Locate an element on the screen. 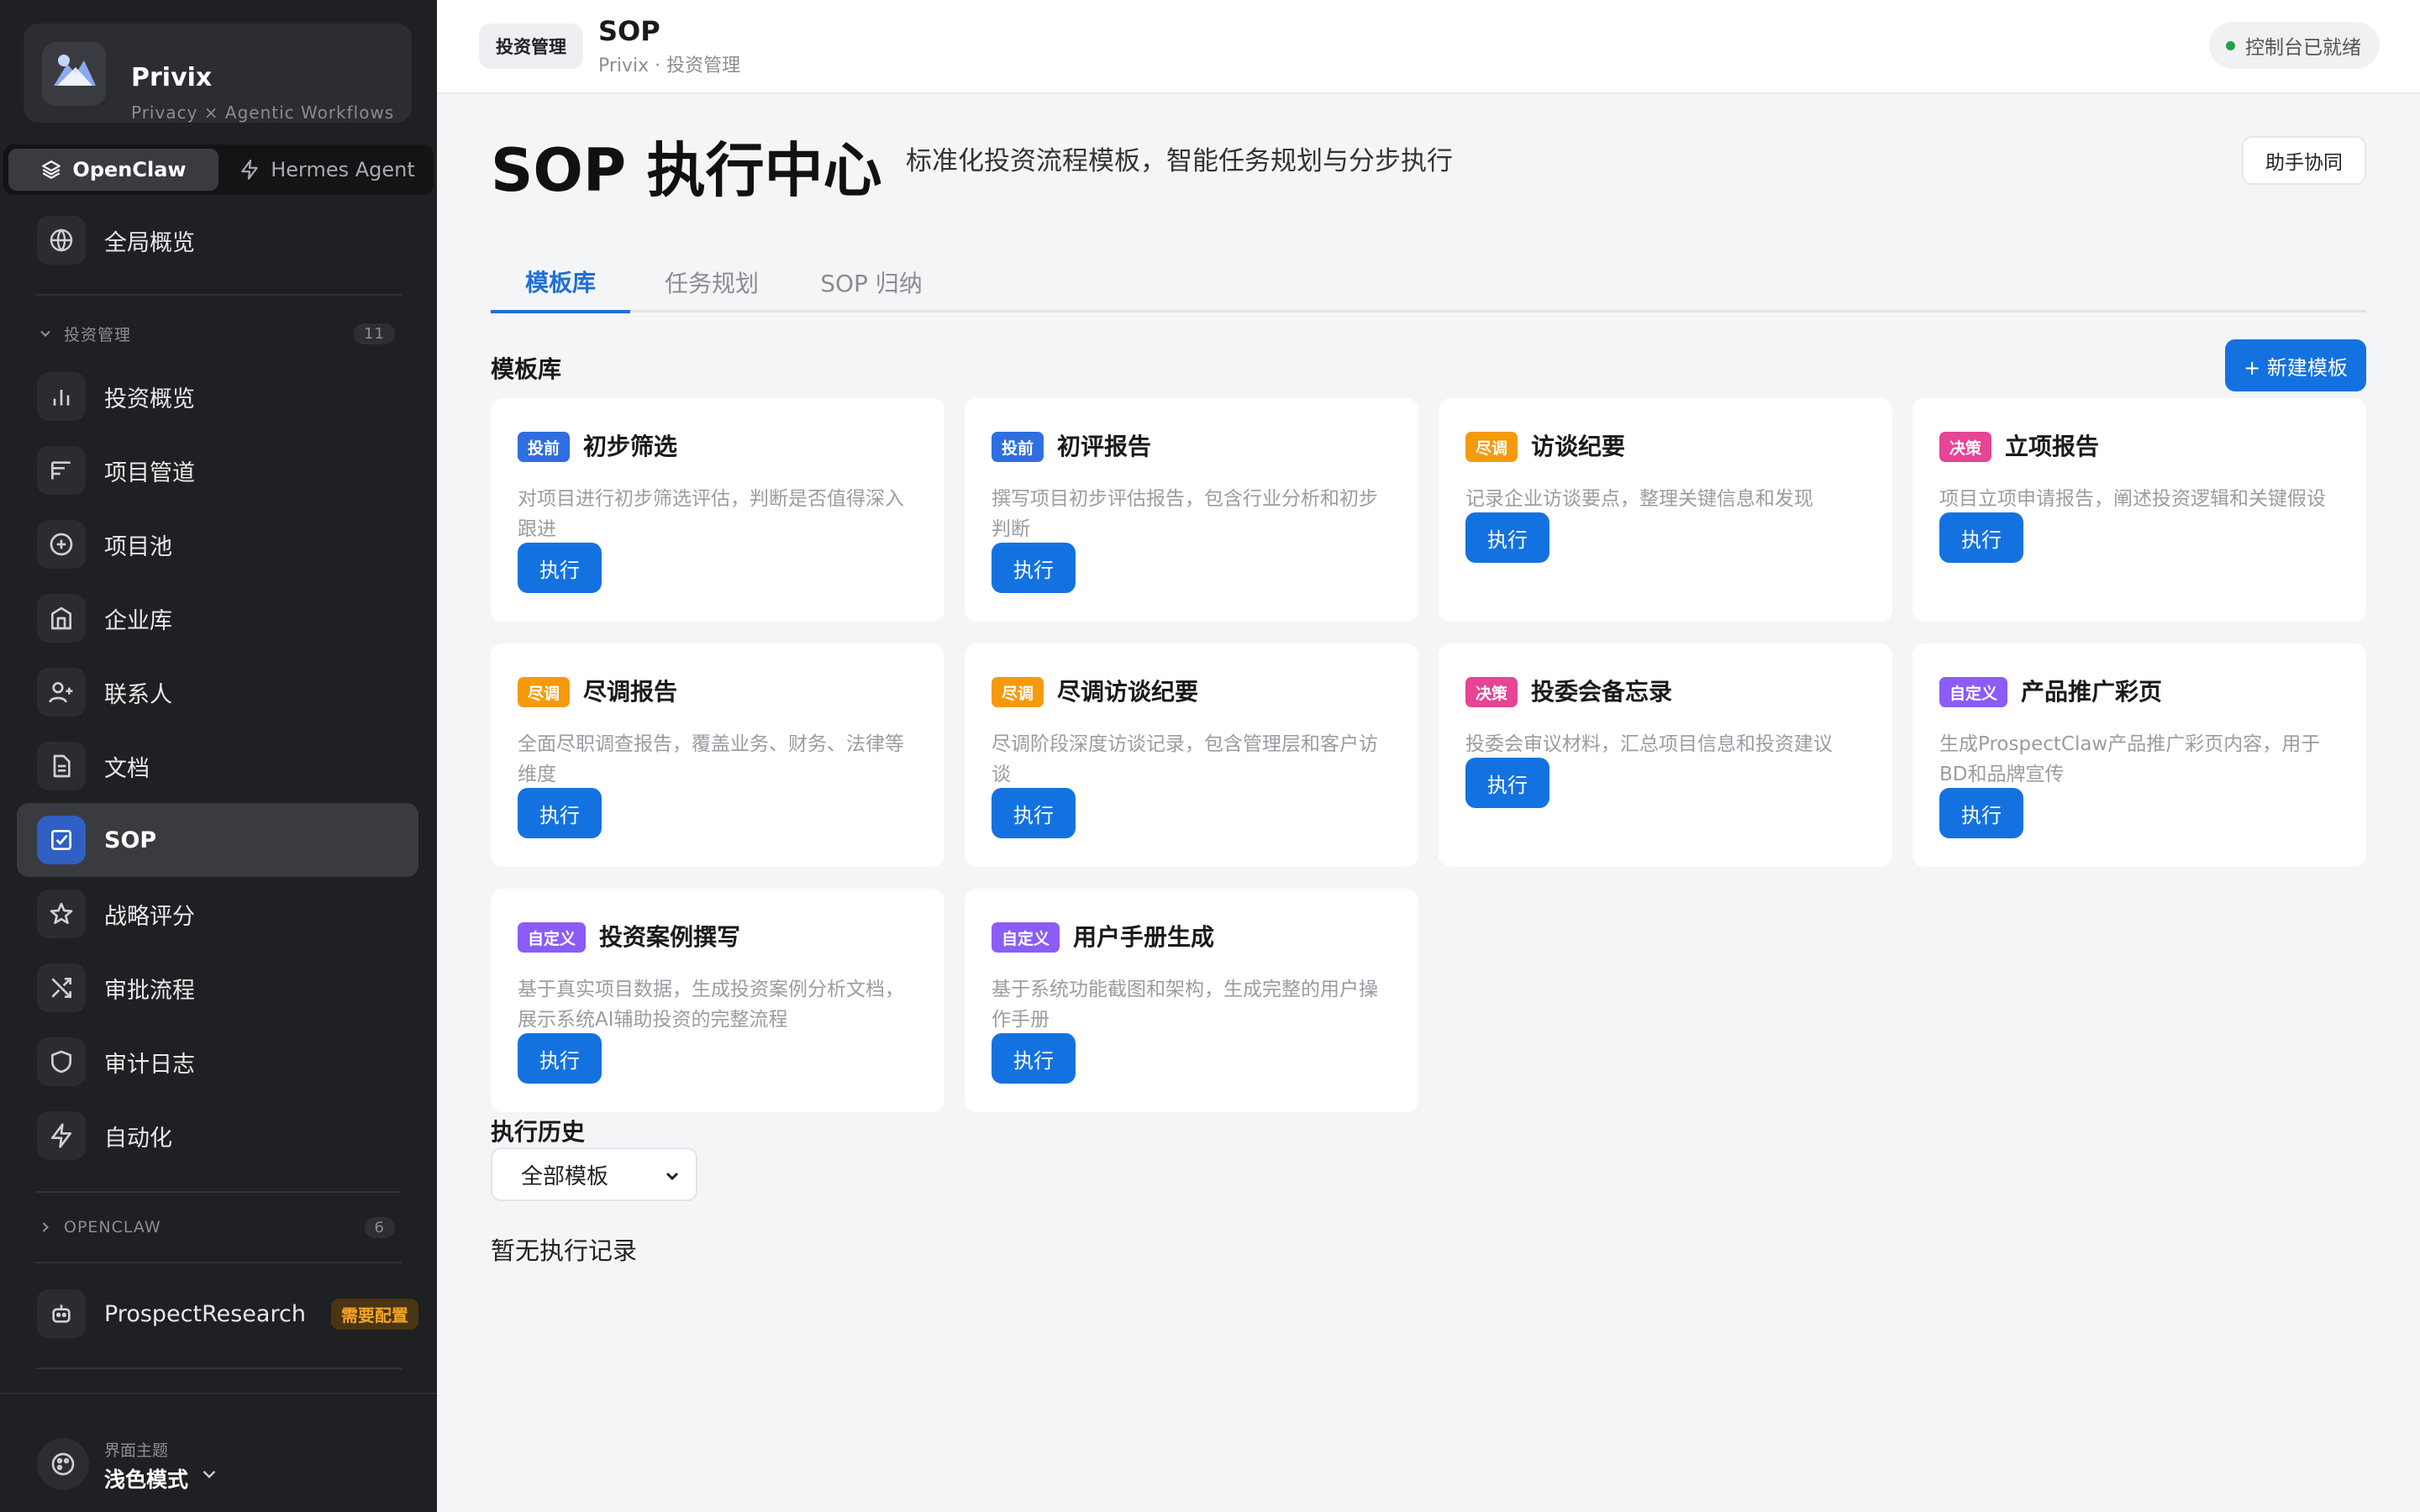 This screenshot has height=1512, width=2420. star-icon is located at coordinates (62, 914).